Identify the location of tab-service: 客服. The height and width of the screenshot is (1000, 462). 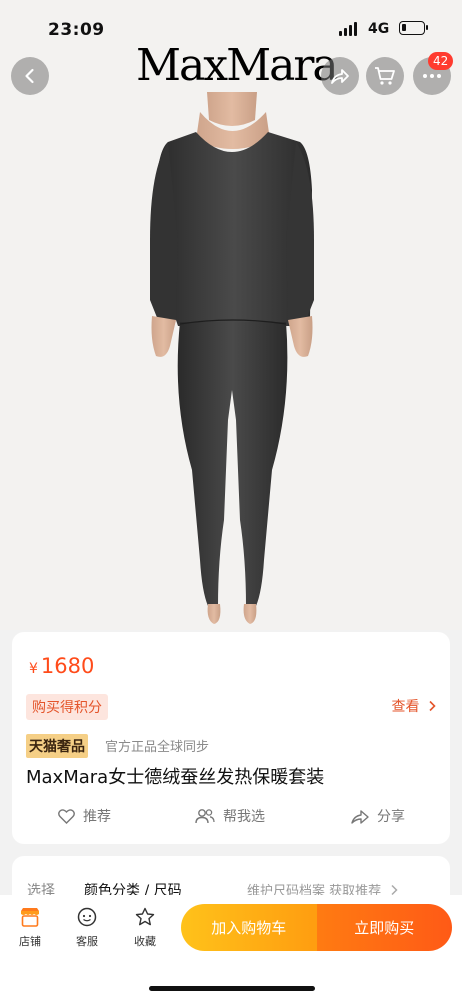
(87, 928).